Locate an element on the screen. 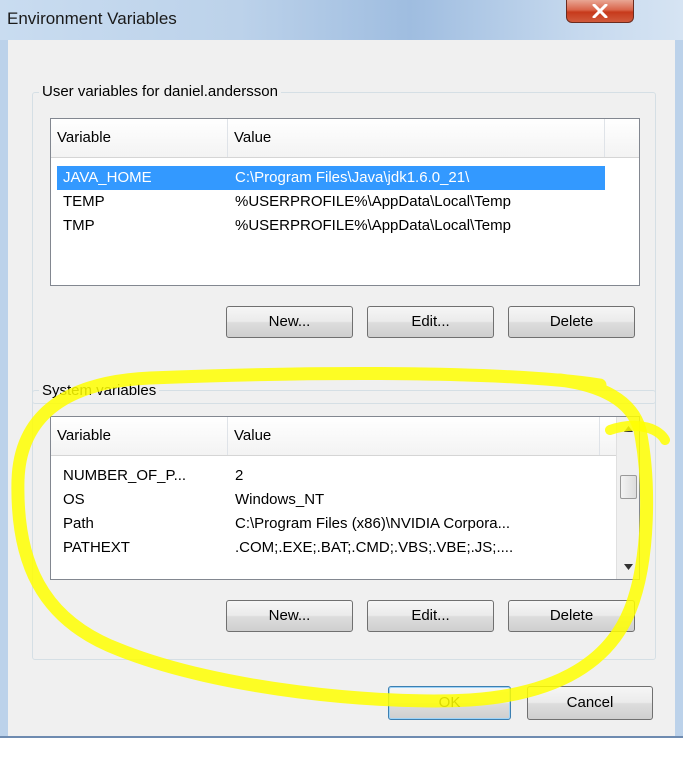 The width and height of the screenshot is (683, 760). variable-value: 2 is located at coordinates (239, 475).